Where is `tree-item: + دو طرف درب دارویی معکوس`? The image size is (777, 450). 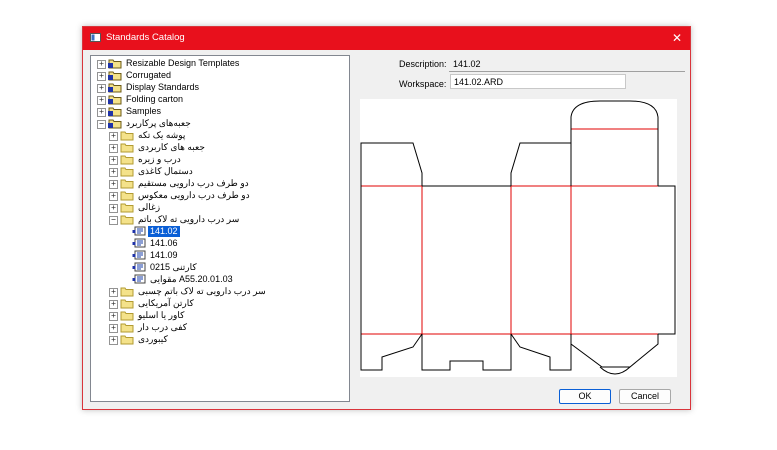 tree-item: + دو طرف درب دارویی معکوس is located at coordinates (220, 196).